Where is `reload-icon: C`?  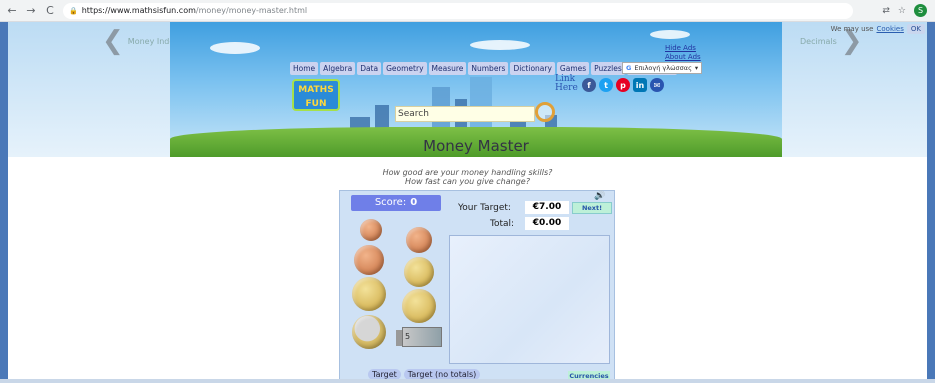 reload-icon: C is located at coordinates (50, 11).